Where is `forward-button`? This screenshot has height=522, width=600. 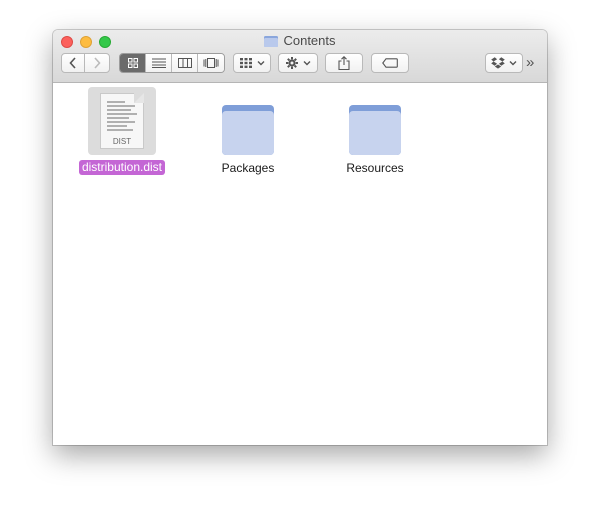
forward-button is located at coordinates (97, 63).